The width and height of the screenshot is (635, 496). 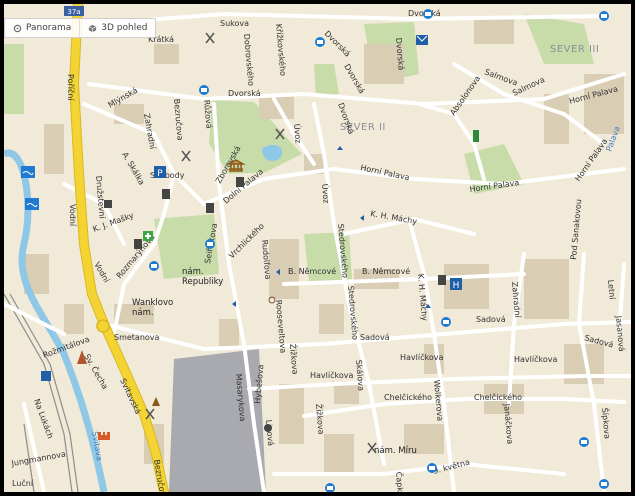 I want to click on street-havlickova: Havlíčkova, so click(x=421, y=357).